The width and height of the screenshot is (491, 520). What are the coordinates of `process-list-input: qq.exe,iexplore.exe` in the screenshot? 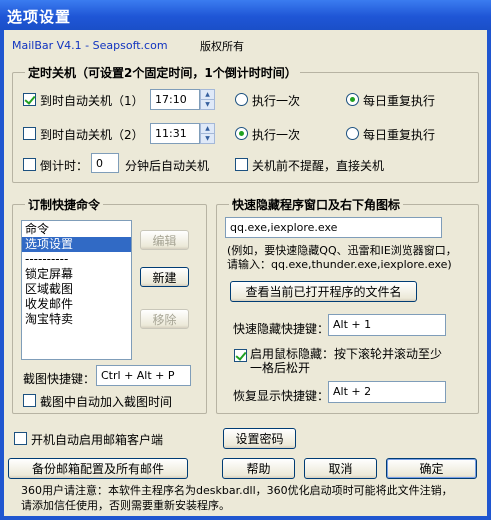 It's located at (333, 227).